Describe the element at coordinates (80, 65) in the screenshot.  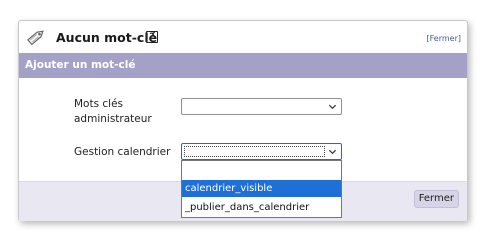
I see `section-title: Ajouter un mot-clé` at that location.